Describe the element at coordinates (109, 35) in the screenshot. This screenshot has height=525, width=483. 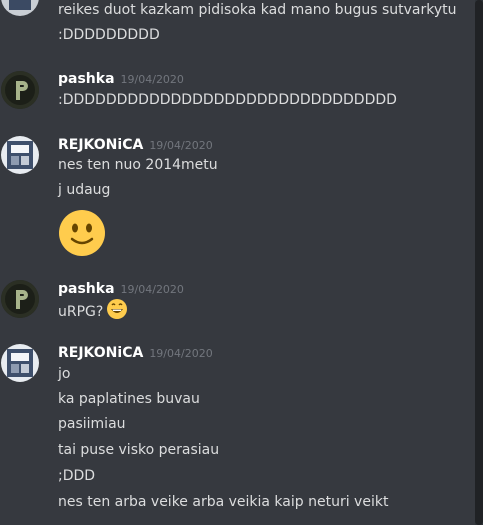
I see `message-text: :DDDDDDDDD` at that location.